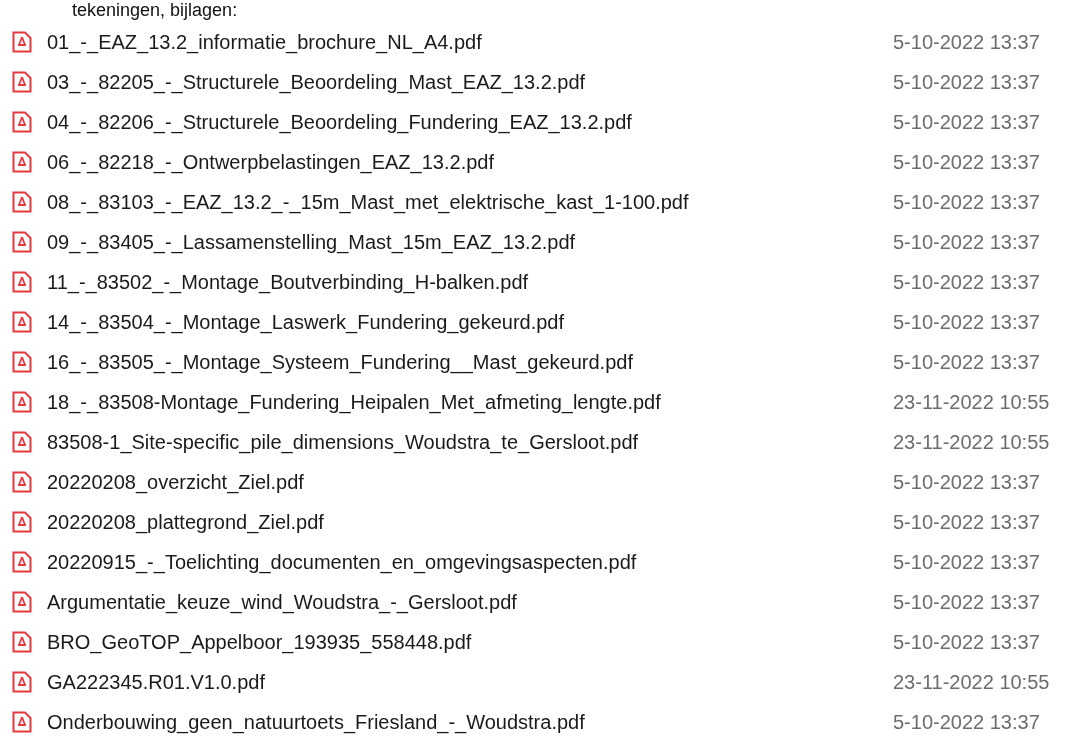 The height and width of the screenshot is (751, 1073). What do you see at coordinates (463, 482) in the screenshot?
I see `file-name: 20220208_overzicht_Ziel.pdf` at bounding box center [463, 482].